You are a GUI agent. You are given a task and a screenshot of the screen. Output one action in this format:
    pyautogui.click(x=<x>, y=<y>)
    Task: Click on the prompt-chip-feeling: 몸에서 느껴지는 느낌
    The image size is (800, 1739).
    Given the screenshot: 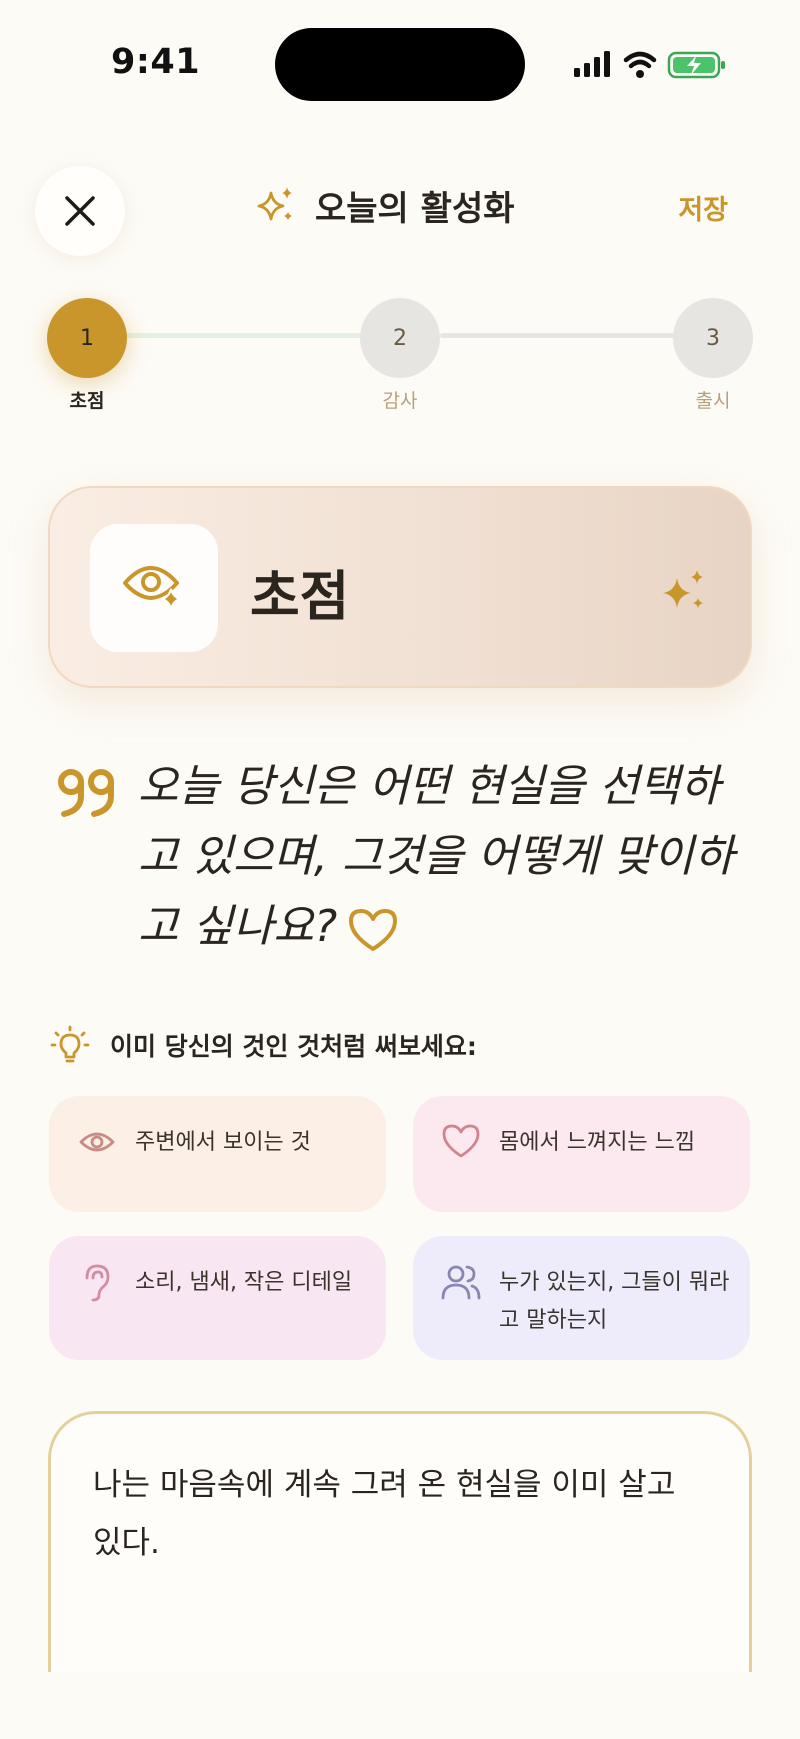 What is the action you would take?
    pyautogui.click(x=581, y=1154)
    